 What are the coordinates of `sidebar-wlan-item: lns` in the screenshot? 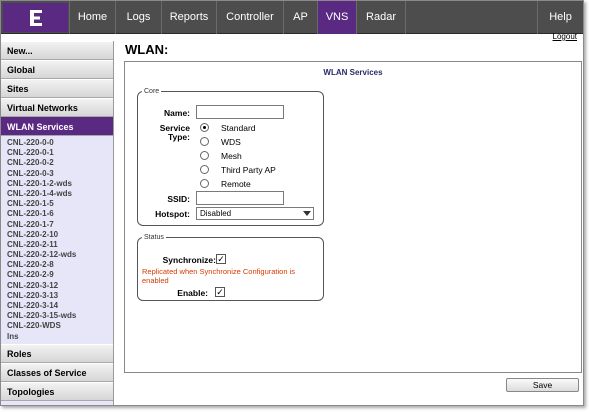 It's located at (57, 337).